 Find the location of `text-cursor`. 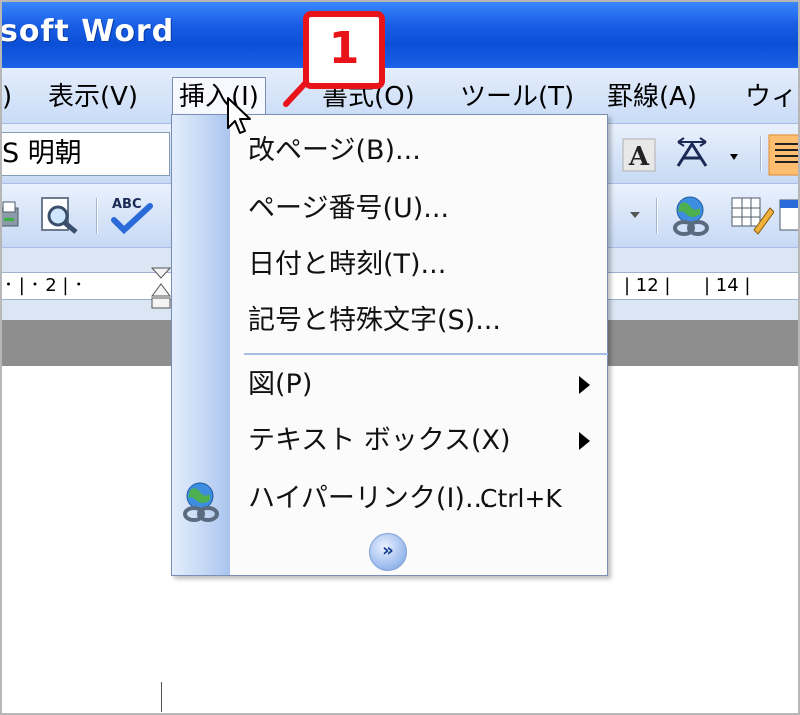

text-cursor is located at coordinates (161, 697).